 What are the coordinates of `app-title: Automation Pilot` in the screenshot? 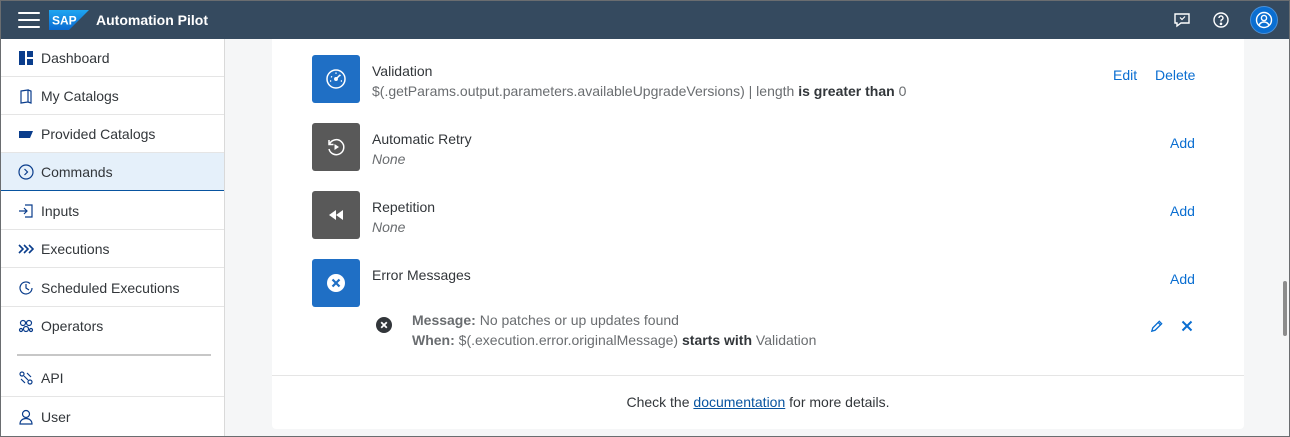 It's located at (152, 20).